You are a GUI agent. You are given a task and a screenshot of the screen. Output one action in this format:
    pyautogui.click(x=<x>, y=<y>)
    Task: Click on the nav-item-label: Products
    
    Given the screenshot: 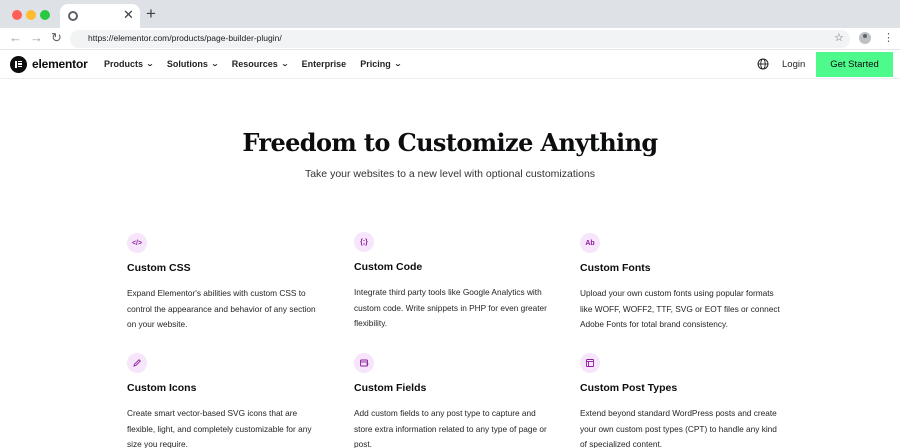 What is the action you would take?
    pyautogui.click(x=124, y=64)
    